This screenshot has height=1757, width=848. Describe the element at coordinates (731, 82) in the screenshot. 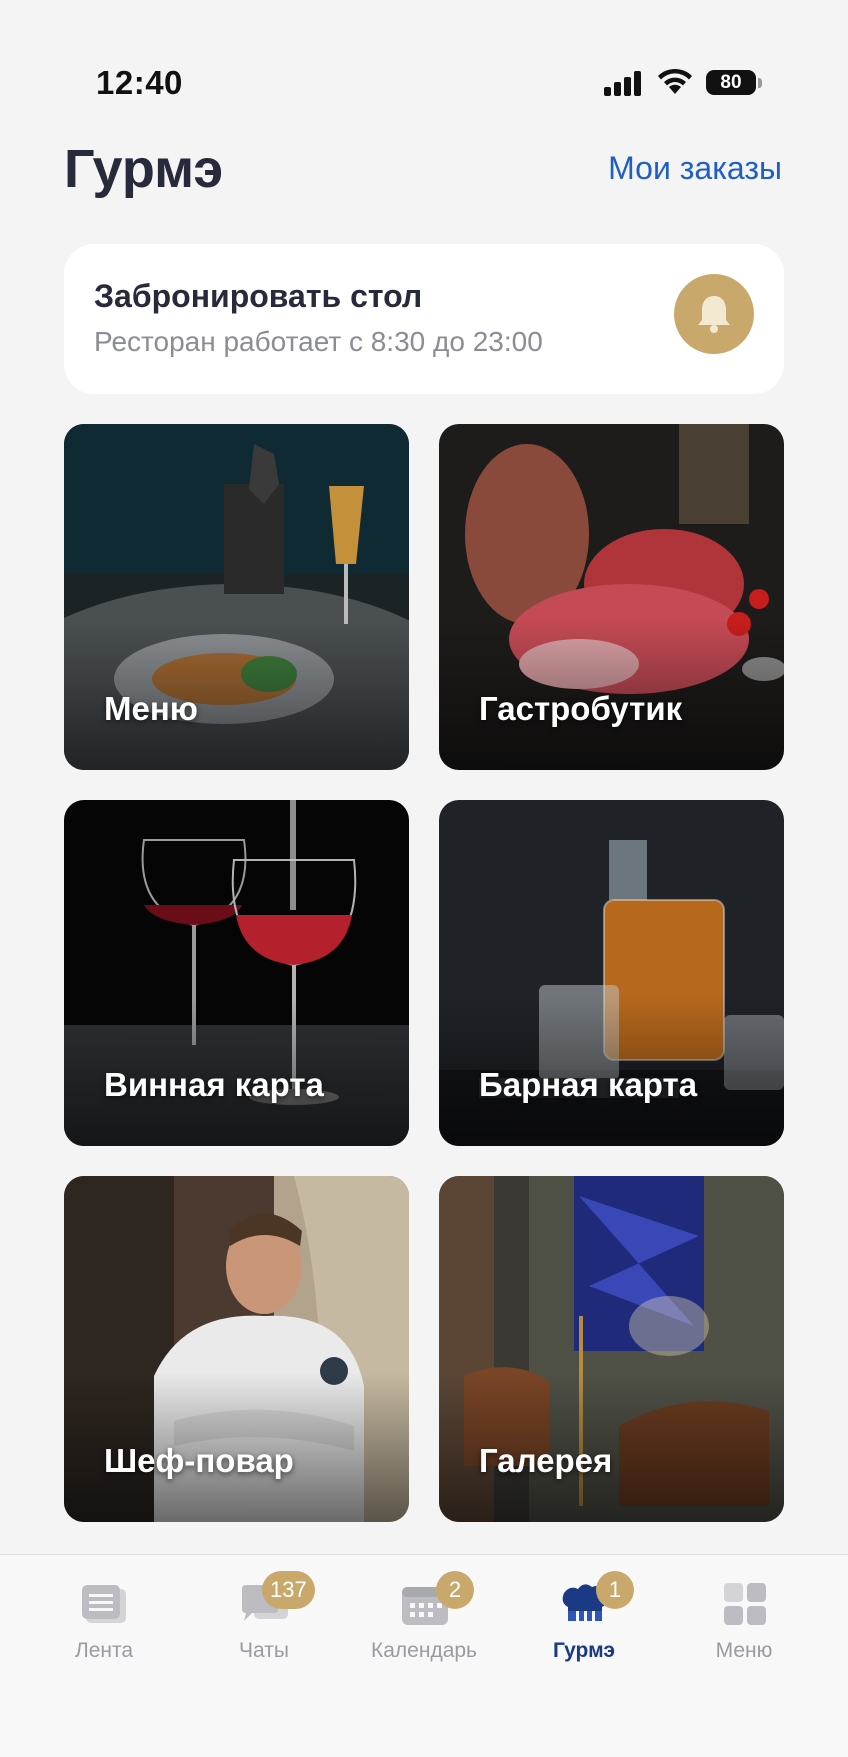

I see `battery-icon: 80` at that location.